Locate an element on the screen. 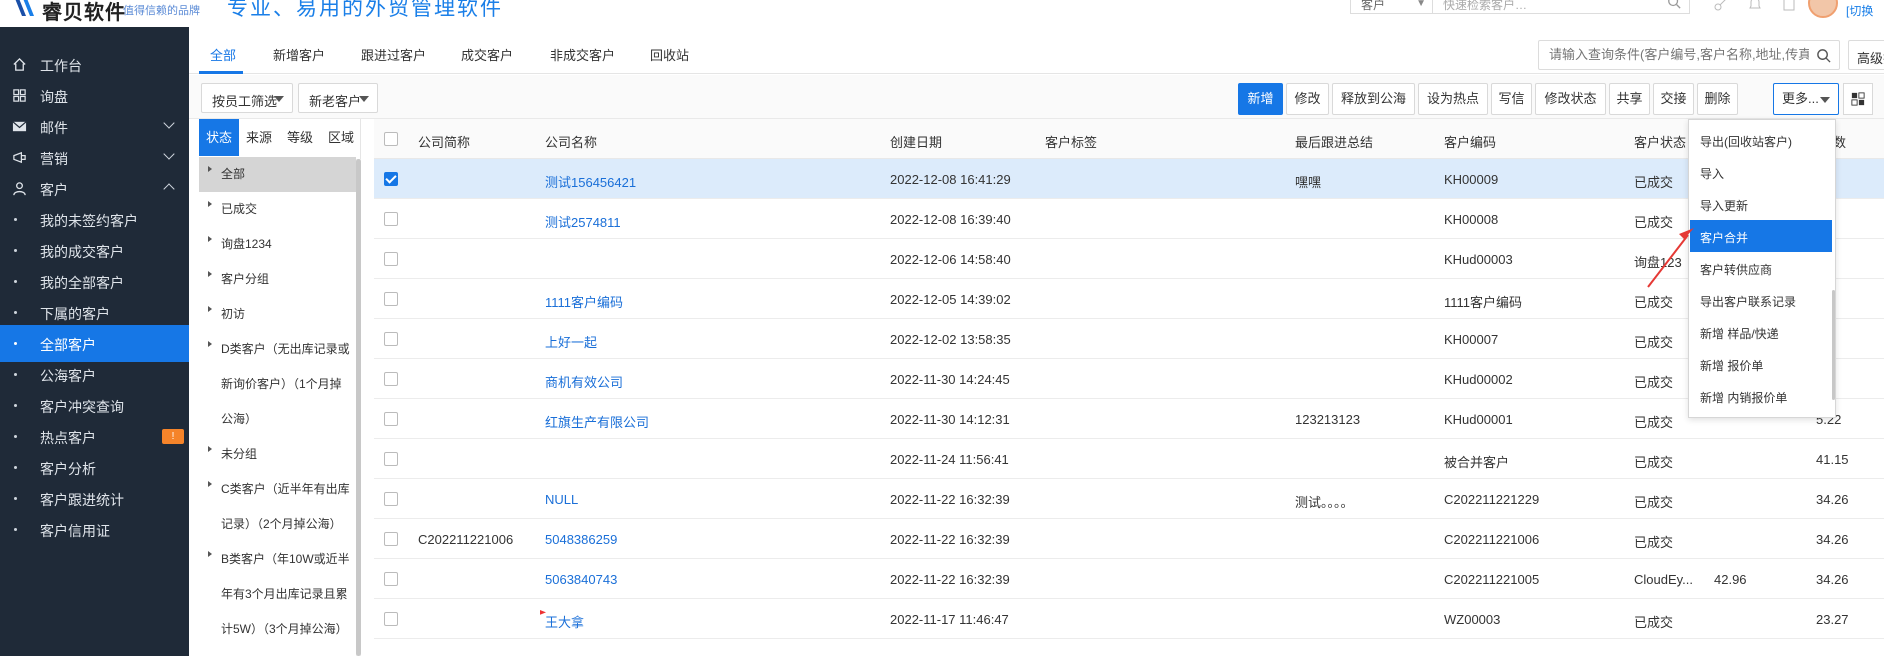 The width and height of the screenshot is (1884, 656). avatar is located at coordinates (1823, 9).